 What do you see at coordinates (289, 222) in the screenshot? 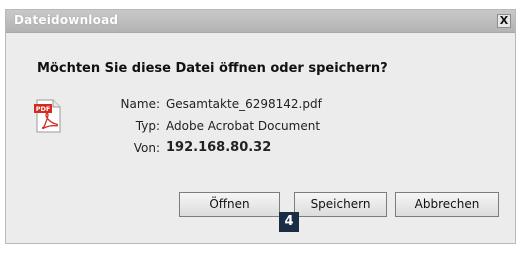
I see `step-number-badge: 4` at bounding box center [289, 222].